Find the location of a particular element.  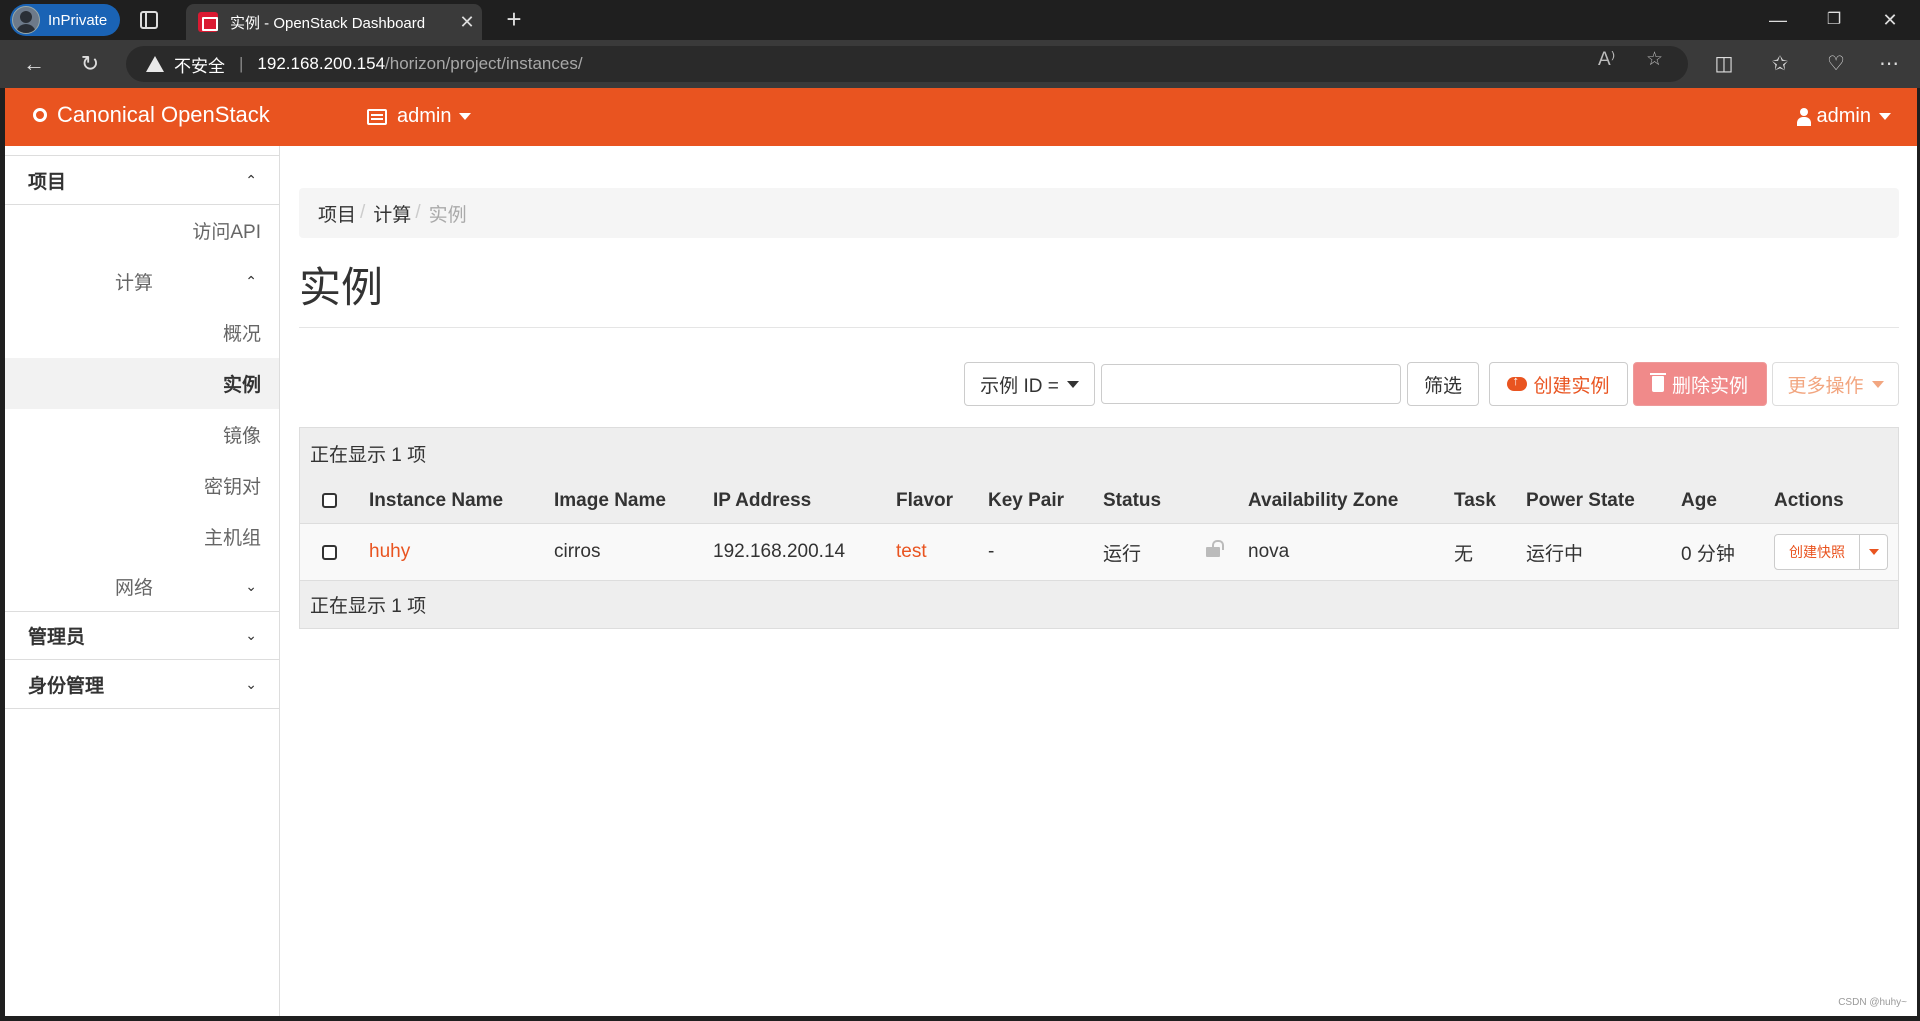

warning-icon is located at coordinates (155, 64).